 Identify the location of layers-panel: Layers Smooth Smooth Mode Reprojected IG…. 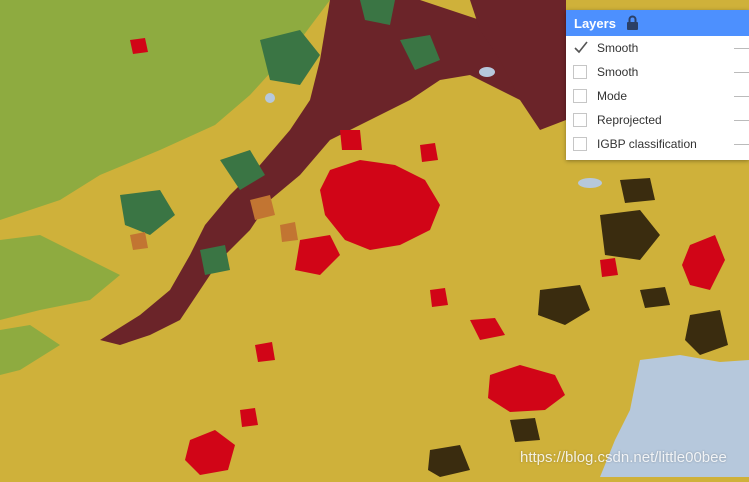
(657, 85).